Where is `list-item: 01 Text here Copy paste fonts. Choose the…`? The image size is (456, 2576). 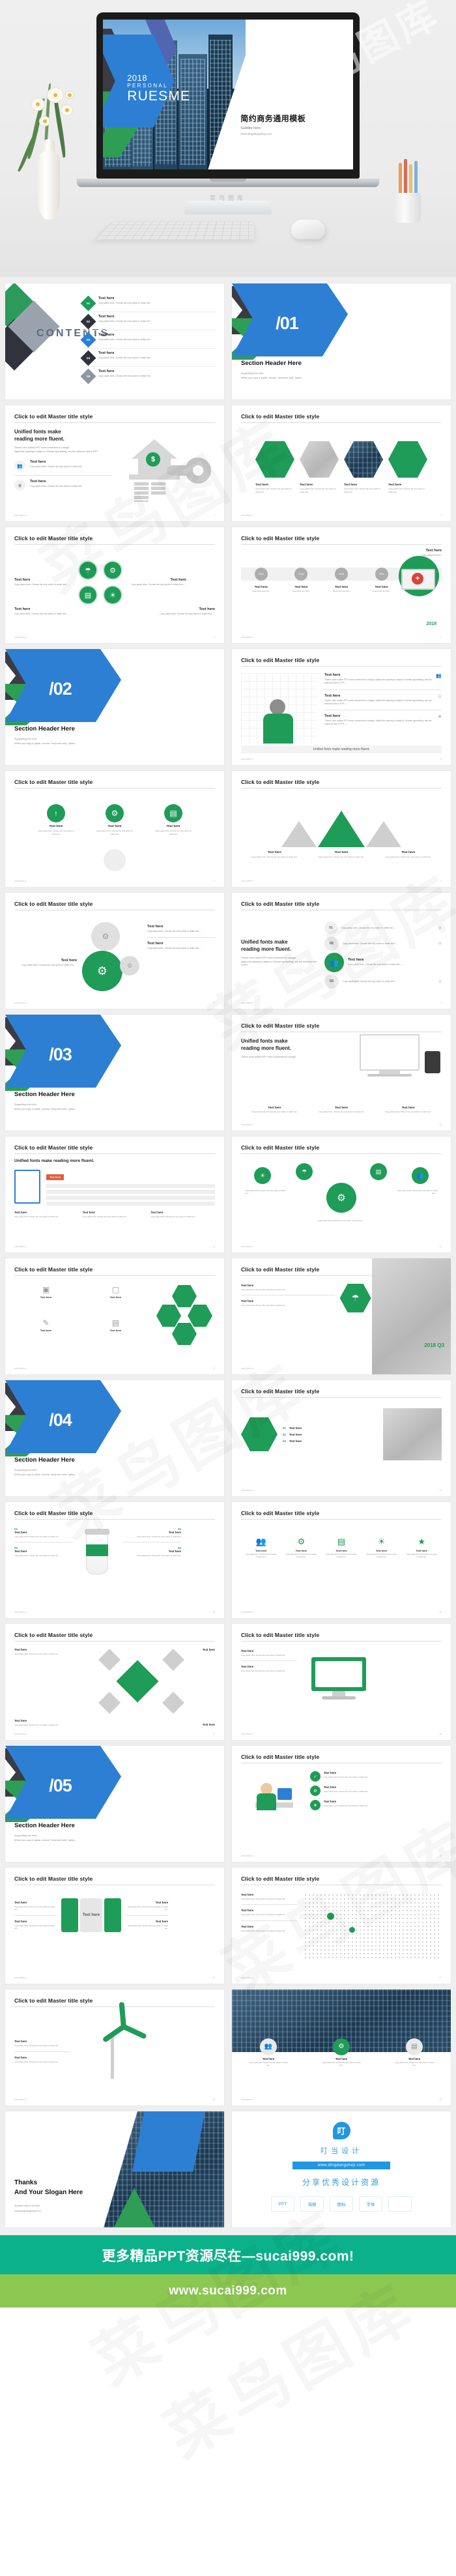 list-item: 01 Text here Copy paste fonts. Choose the… is located at coordinates (148, 303).